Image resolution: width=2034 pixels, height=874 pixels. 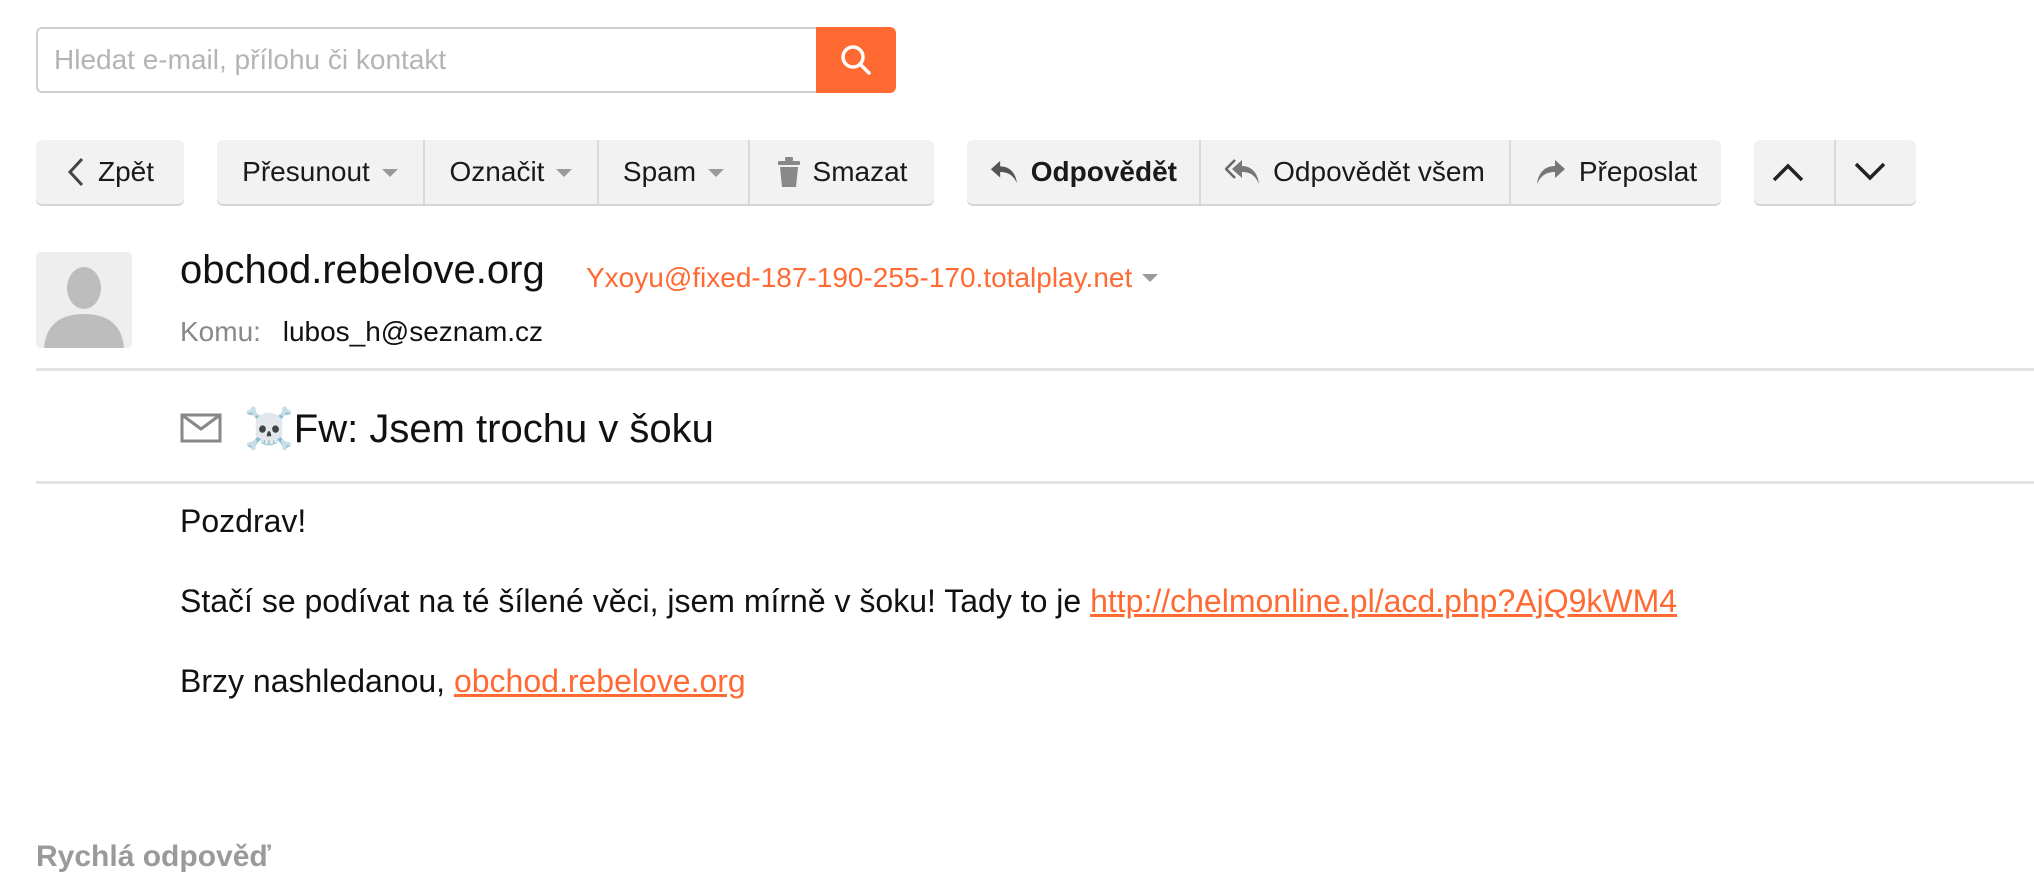 I want to click on mark-label: Označit, so click(x=497, y=171).